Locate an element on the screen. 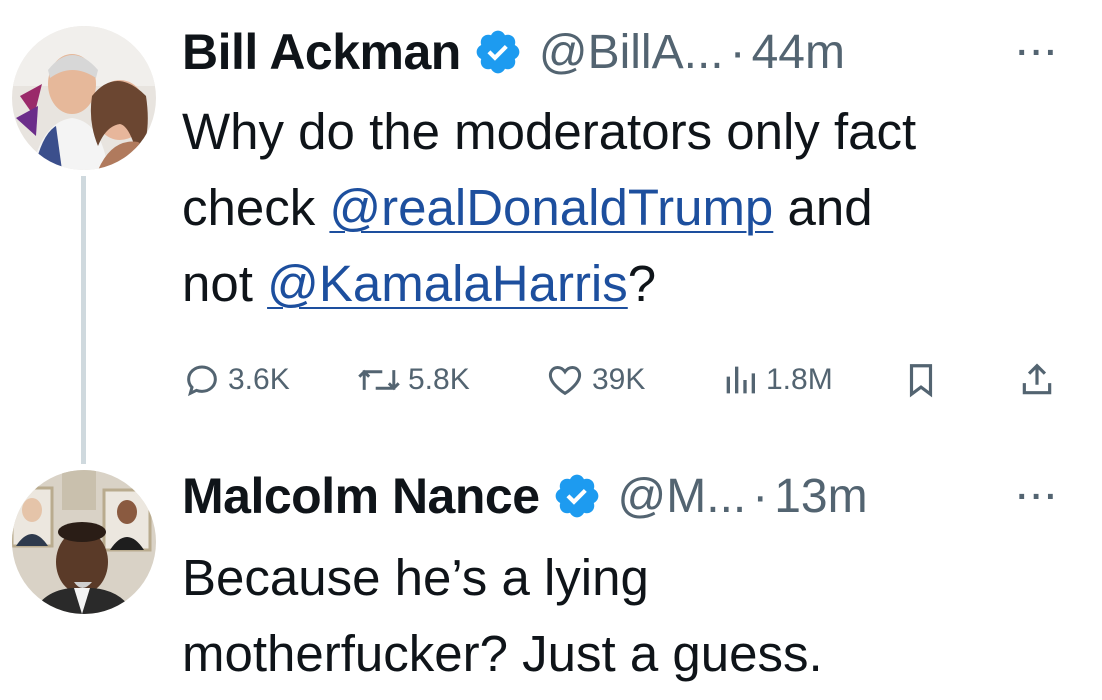  tweet-header: Malcolm Nance @M... · 13m is located at coordinates (525, 496).